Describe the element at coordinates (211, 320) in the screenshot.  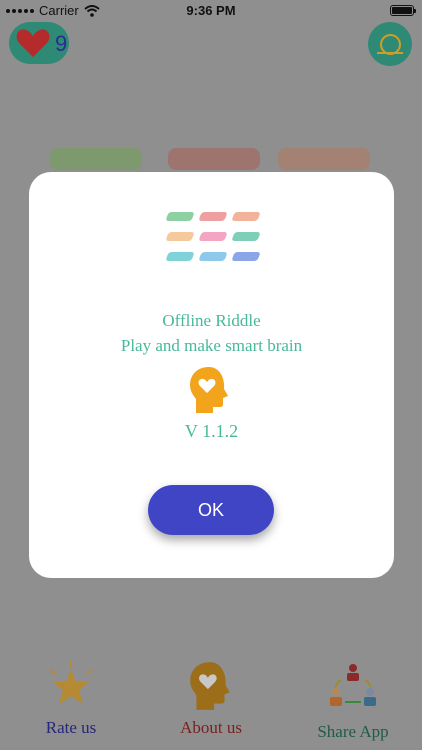
I see `app-name: Offline Riddle` at that location.